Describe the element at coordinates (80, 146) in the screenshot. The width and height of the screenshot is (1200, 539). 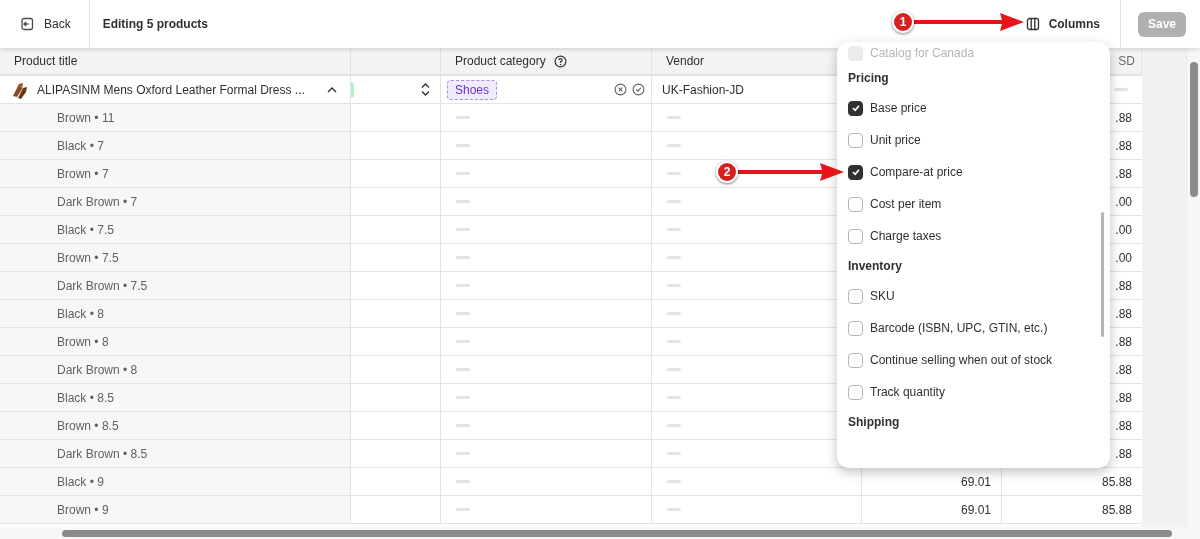
I see `variant-name: Black • 7` at that location.